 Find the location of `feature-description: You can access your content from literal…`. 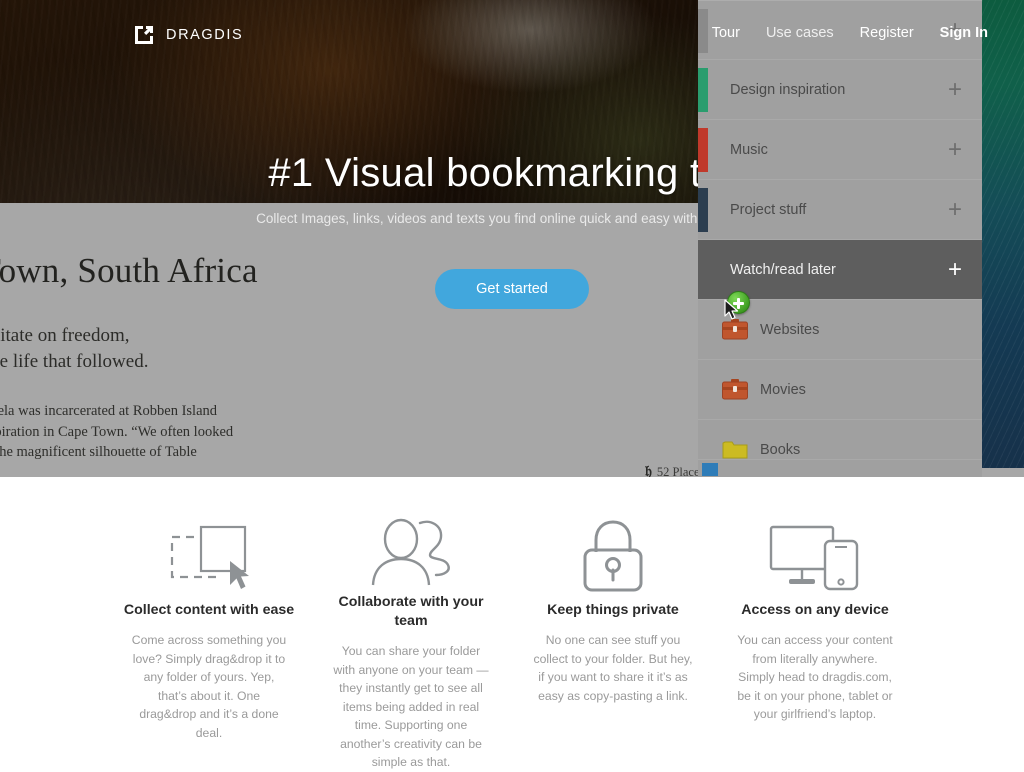

feature-description: You can access your content from literal… is located at coordinates (815, 677).